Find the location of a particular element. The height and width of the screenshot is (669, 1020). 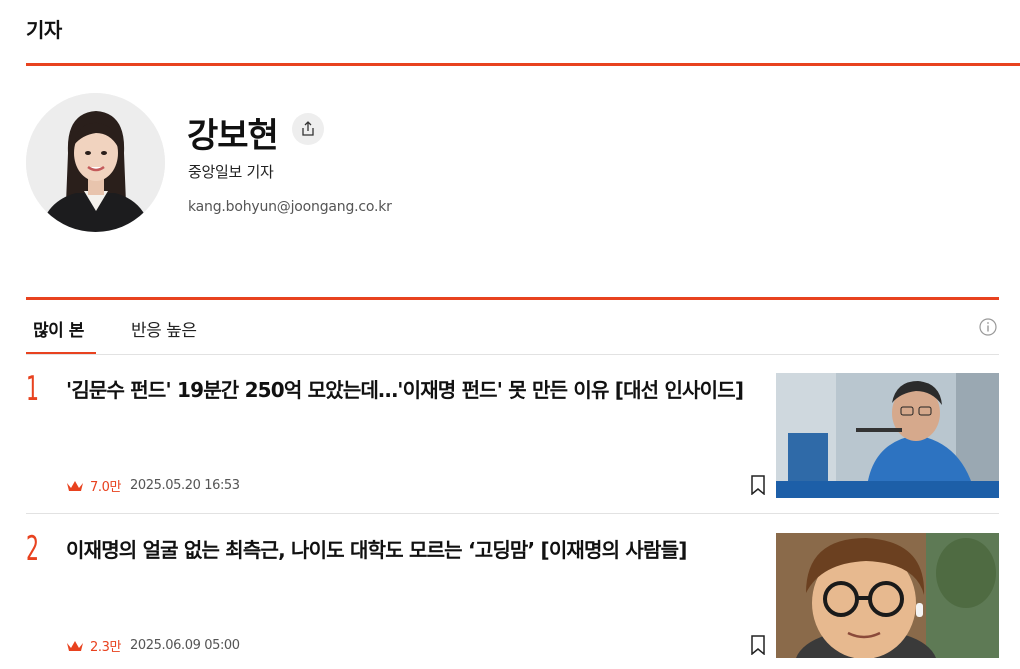

section-title: 기자 is located at coordinates (44, 30).